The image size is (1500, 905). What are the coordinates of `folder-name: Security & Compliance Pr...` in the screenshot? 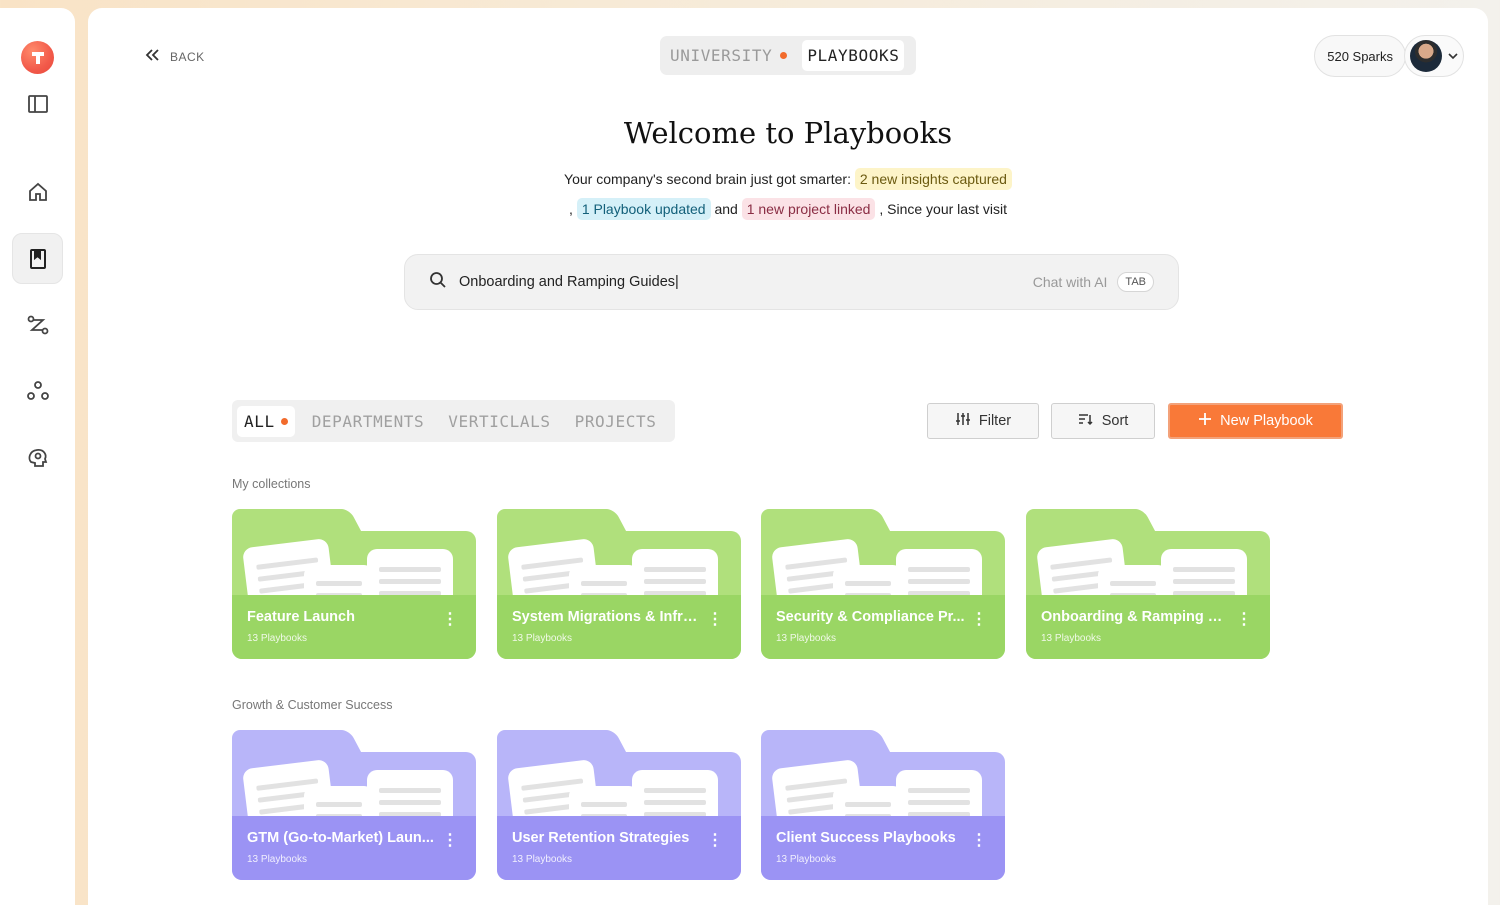 It's located at (870, 617).